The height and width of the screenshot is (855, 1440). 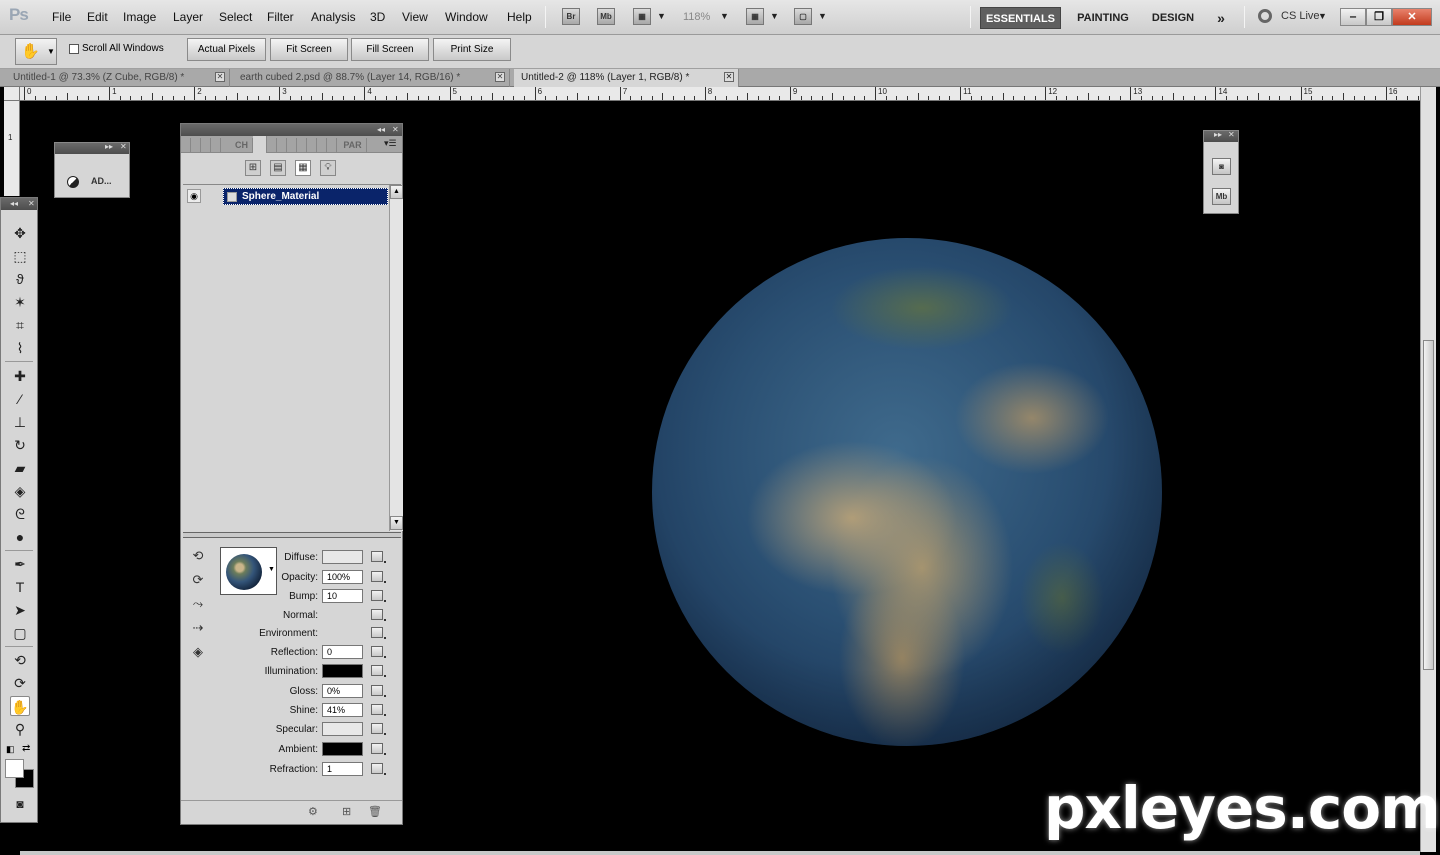 I want to click on fill-screen-button: Fill Screen, so click(x=390, y=49).